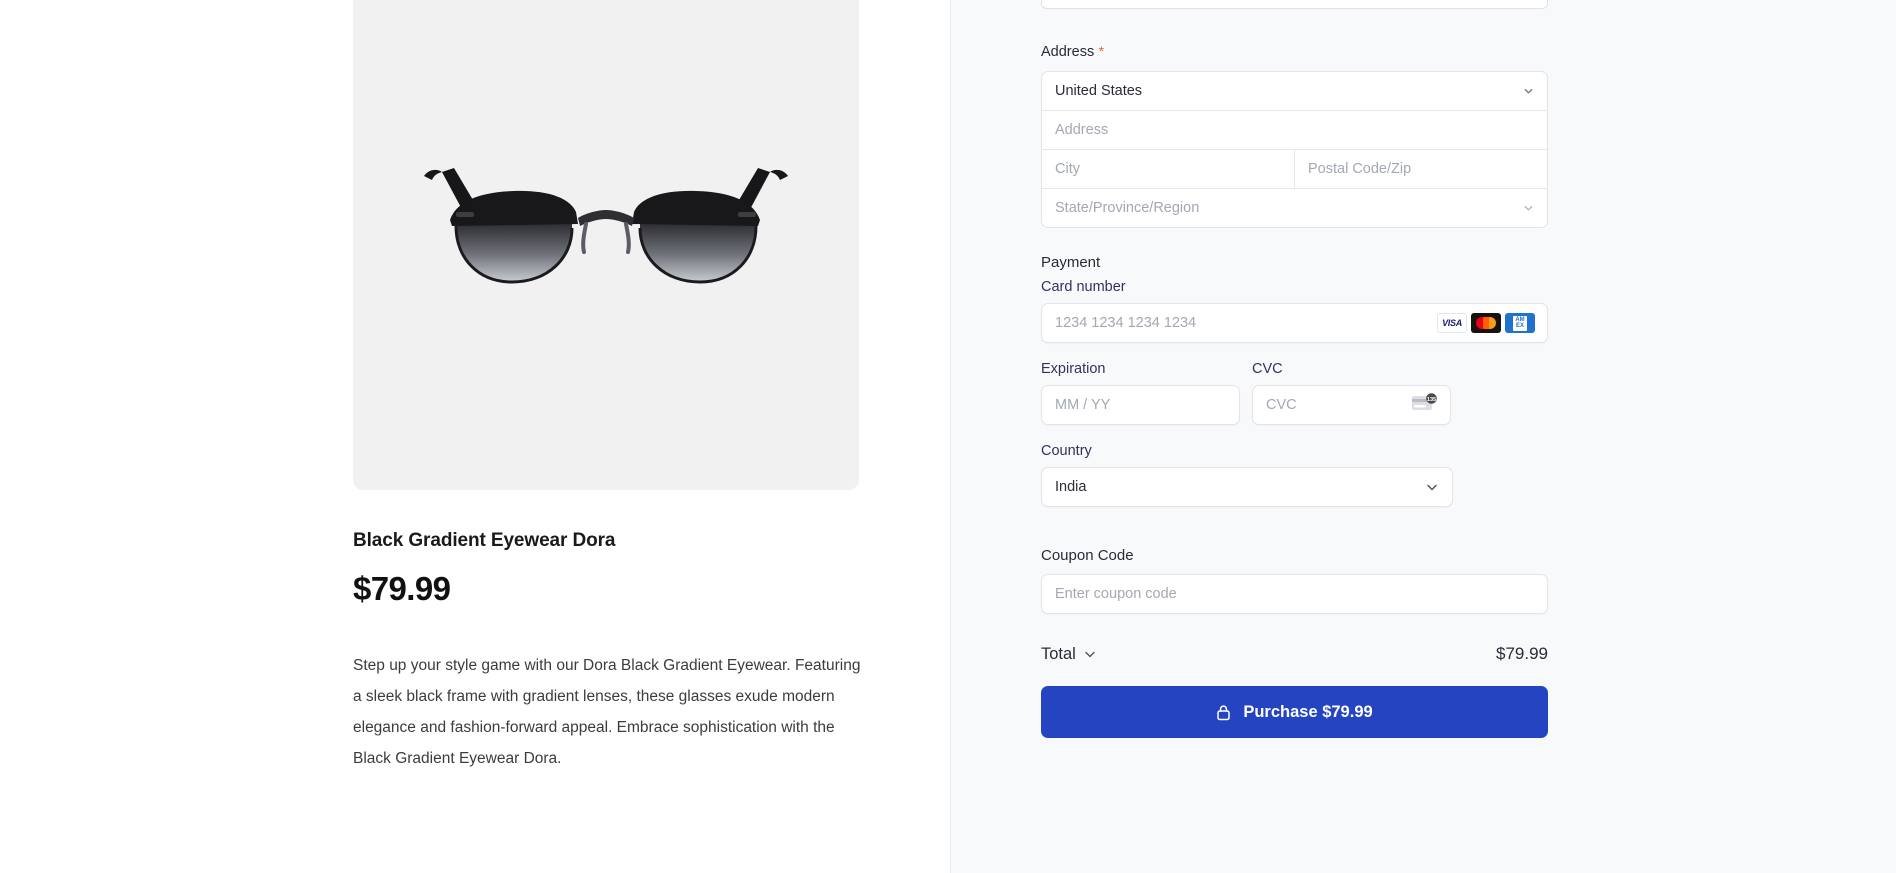 This screenshot has width=1896, height=873. I want to click on address-postal-input: Postal Code/Zip, so click(1420, 169).